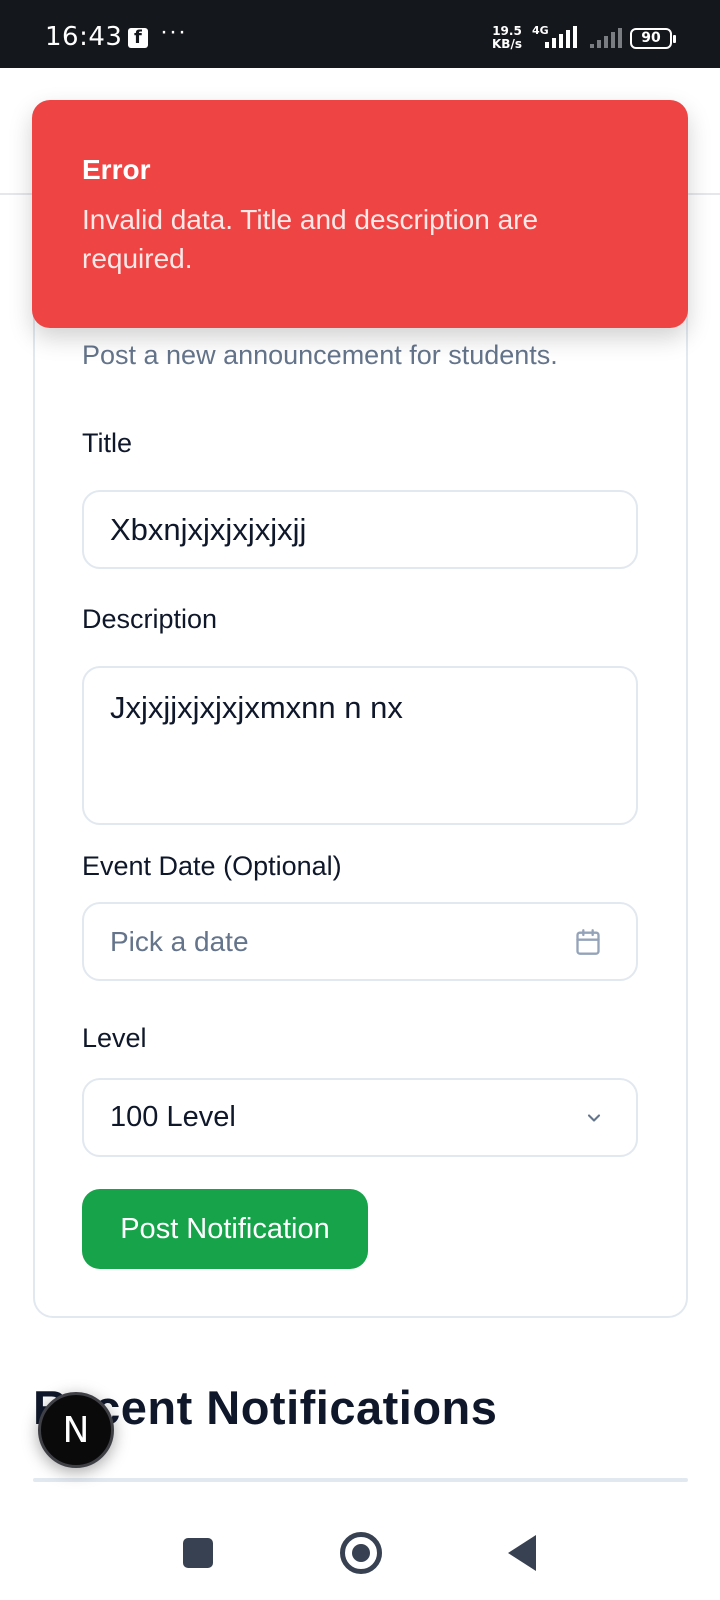  Describe the element at coordinates (606, 38) in the screenshot. I see `signal-strength-sim2-icon` at that location.